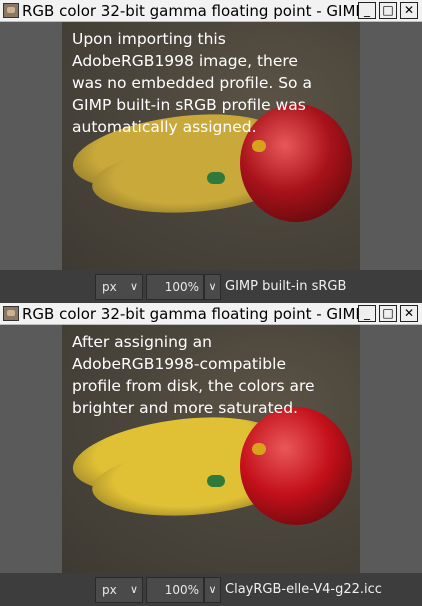 Image resolution: width=422 pixels, height=606 pixels. Describe the element at coordinates (286, 286) in the screenshot. I see `color-profile-label: GIMP built-in sRGB` at that location.